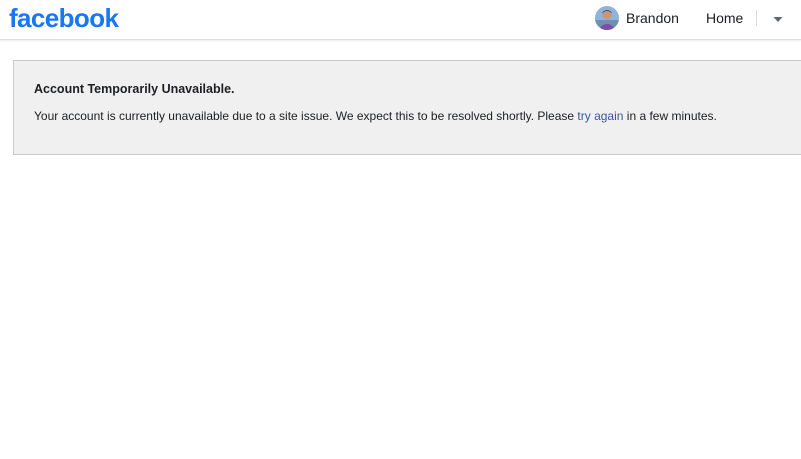 Image resolution: width=801 pixels, height=459 pixels. I want to click on avatar, so click(607, 18).